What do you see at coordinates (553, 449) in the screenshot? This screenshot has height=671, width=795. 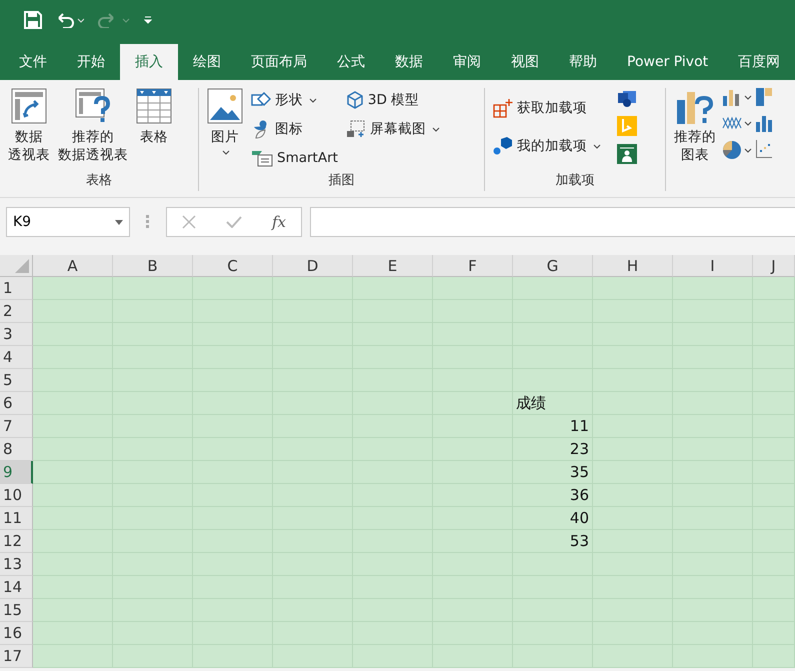 I see `table-cell: 23` at bounding box center [553, 449].